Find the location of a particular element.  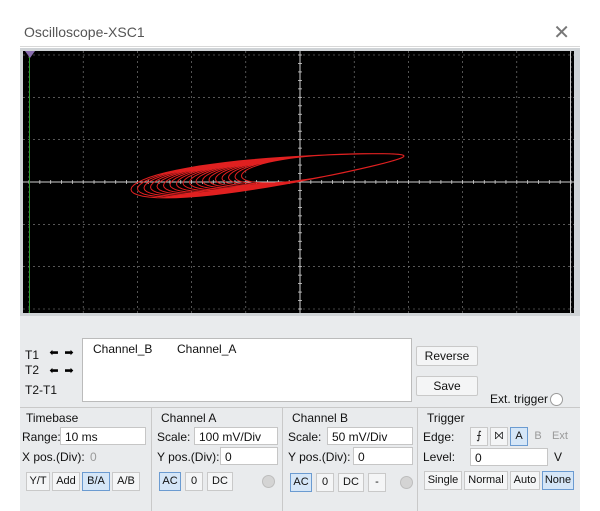

channel-b-ac-button: AC is located at coordinates (301, 482).